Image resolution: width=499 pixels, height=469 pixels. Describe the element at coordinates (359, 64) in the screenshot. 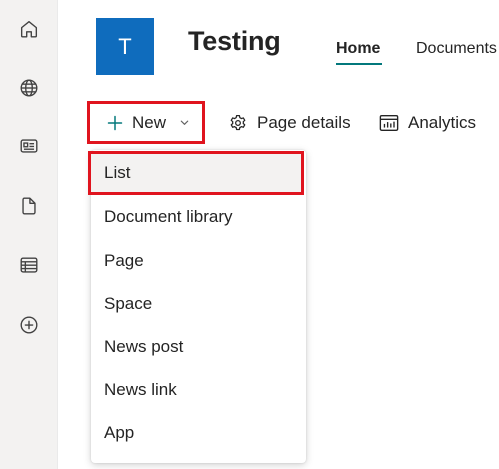

I see `nav-active-indicator` at that location.